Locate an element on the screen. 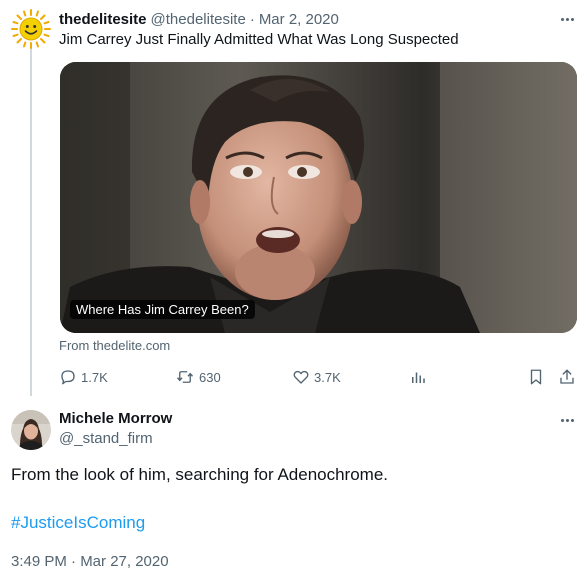 This screenshot has width=587, height=582. share-icon is located at coordinates (567, 376).